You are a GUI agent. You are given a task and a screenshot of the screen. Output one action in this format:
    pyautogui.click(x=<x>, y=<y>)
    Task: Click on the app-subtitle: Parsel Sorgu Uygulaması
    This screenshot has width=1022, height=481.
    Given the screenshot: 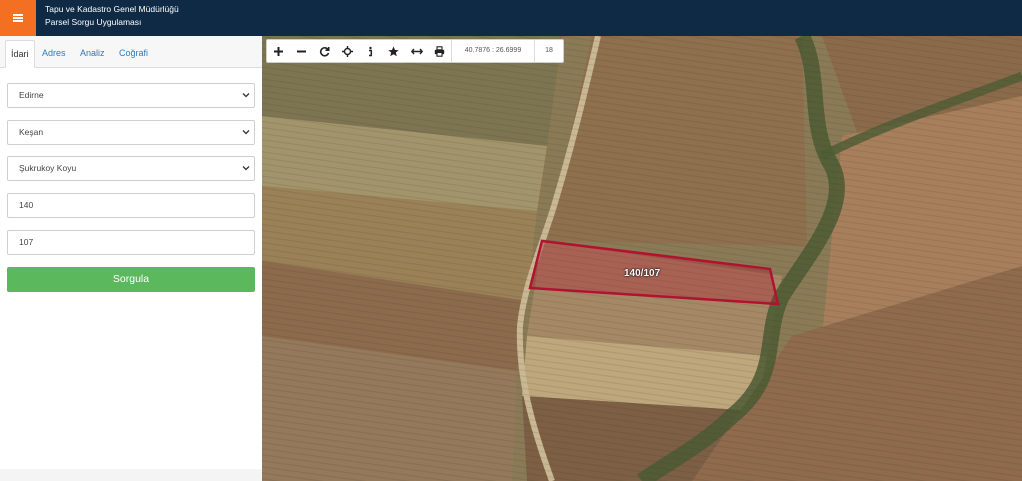 What is the action you would take?
    pyautogui.click(x=93, y=22)
    